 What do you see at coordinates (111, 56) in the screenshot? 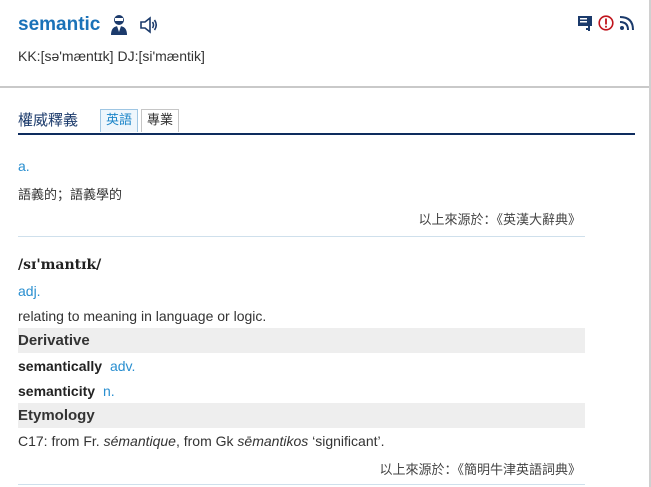
I see `phonetic-transcription: KK:[sə'mæntɪk] DJ:[si'mæntik]` at bounding box center [111, 56].